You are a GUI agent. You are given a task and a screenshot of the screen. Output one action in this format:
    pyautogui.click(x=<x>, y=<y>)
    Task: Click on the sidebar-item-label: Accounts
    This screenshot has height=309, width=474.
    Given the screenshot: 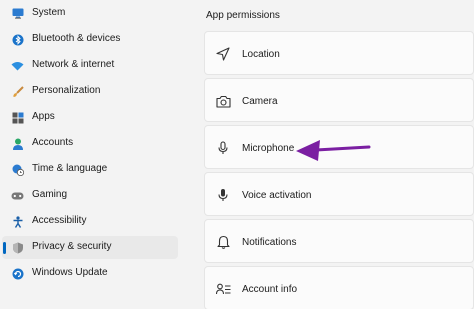 What is the action you would take?
    pyautogui.click(x=53, y=142)
    